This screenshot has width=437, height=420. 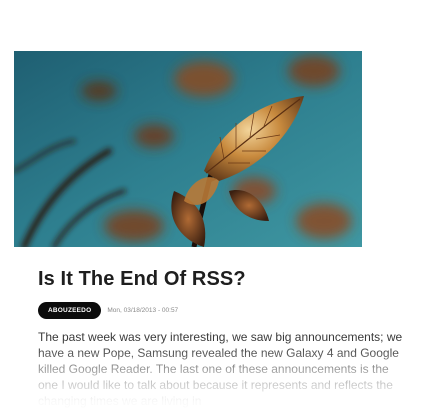 I want to click on post-meta: ABOUZEEDO Mon, 03/18/2013 - 00:57, so click(x=108, y=310).